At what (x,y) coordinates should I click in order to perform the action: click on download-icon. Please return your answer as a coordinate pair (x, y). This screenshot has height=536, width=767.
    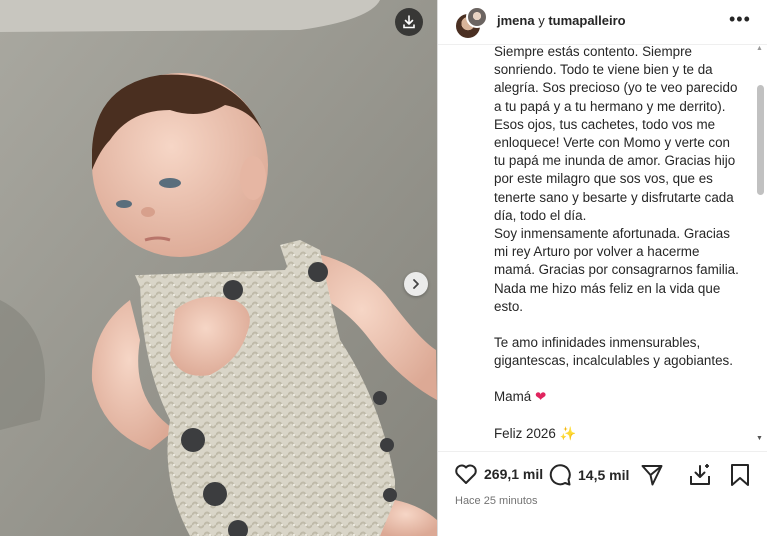
    Looking at the image, I should click on (409, 22).